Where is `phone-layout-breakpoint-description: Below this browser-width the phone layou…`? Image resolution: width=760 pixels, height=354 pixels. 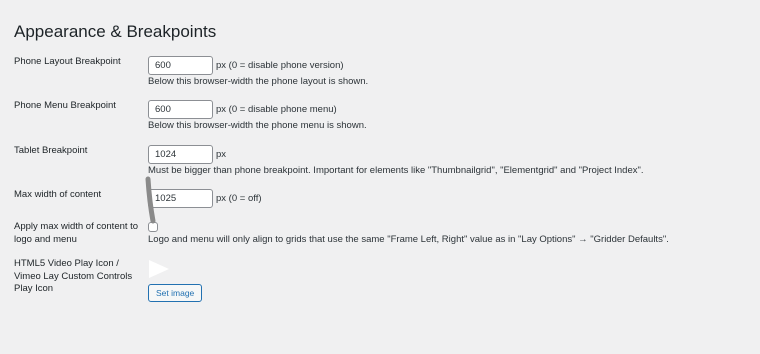 phone-layout-breakpoint-description: Below this browser-width the phone layou… is located at coordinates (258, 81).